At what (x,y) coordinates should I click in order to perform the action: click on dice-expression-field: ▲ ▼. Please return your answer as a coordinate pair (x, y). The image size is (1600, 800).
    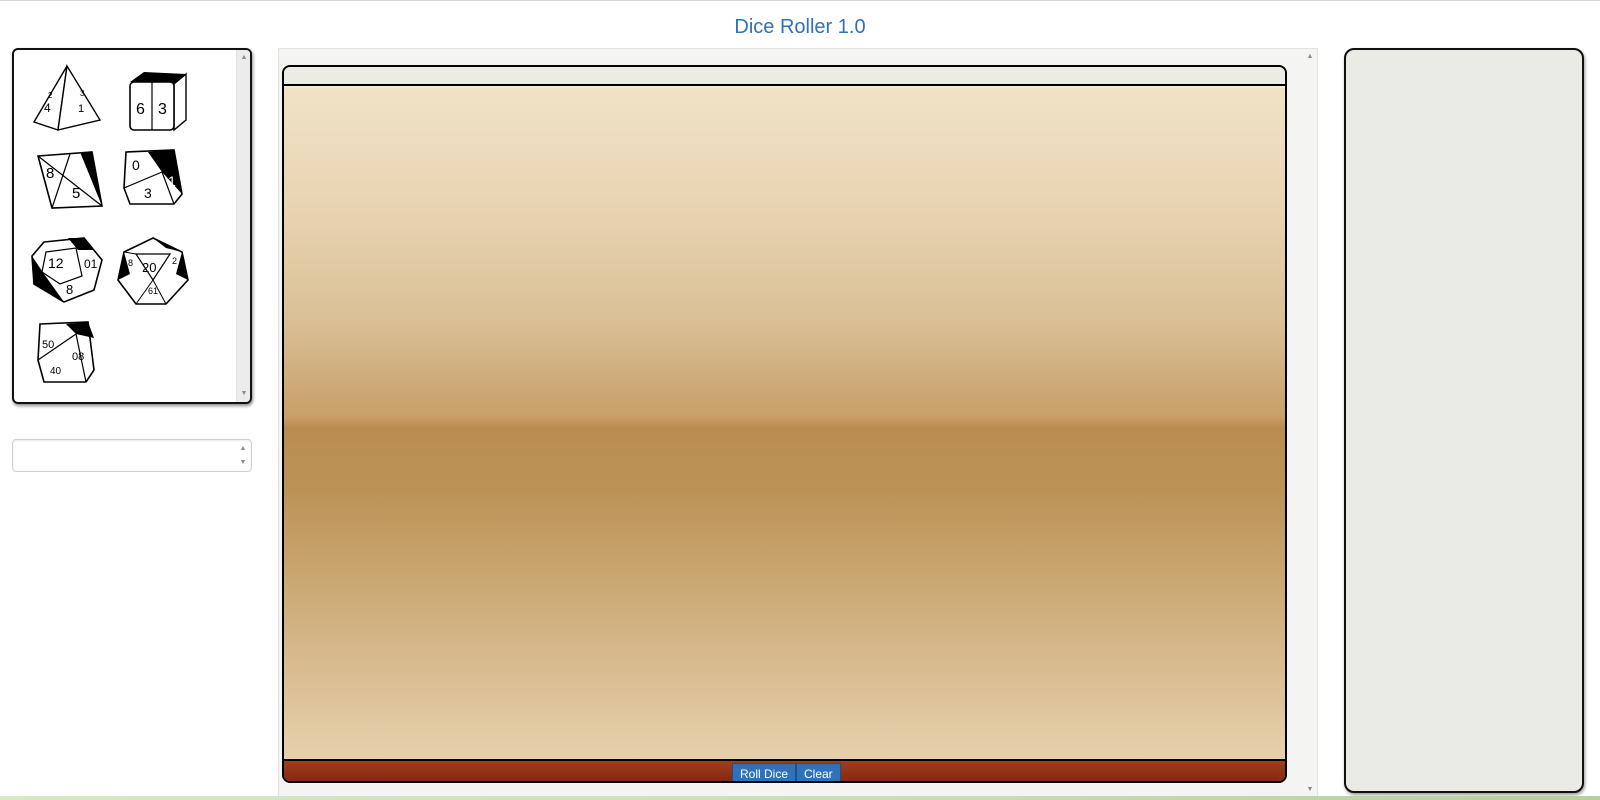
    Looking at the image, I should click on (132, 455).